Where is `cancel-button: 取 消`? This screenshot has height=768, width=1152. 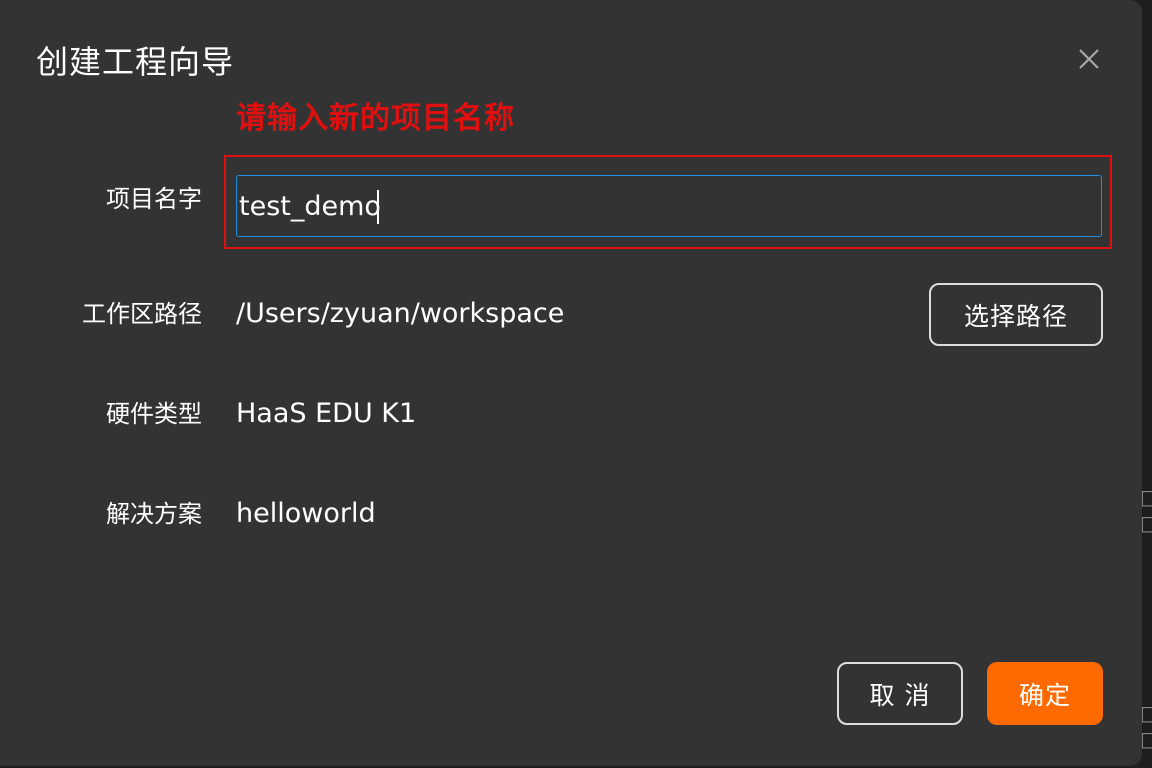
cancel-button: 取 消 is located at coordinates (900, 693).